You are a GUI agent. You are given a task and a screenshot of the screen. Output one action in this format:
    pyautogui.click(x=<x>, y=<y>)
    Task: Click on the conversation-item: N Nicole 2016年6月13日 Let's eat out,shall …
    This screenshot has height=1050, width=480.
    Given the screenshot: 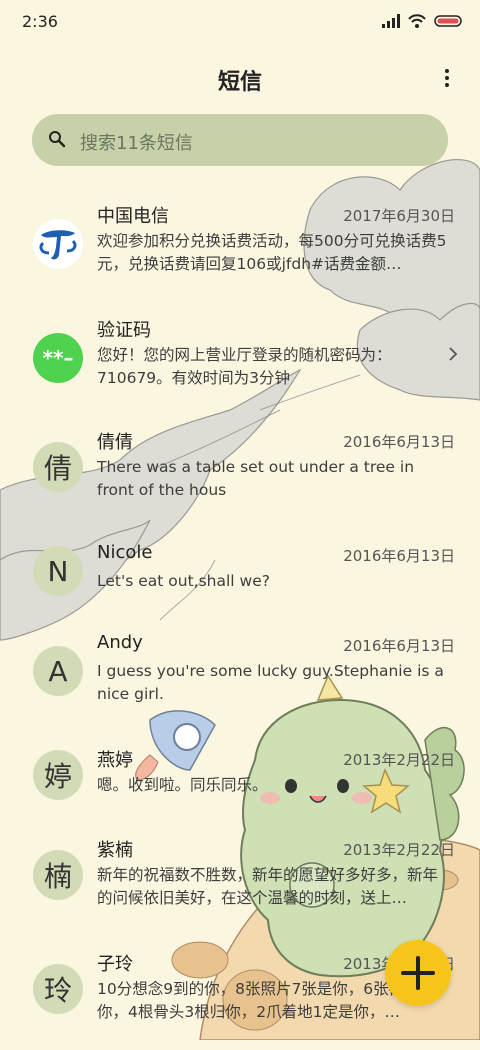 What is the action you would take?
    pyautogui.click(x=240, y=592)
    